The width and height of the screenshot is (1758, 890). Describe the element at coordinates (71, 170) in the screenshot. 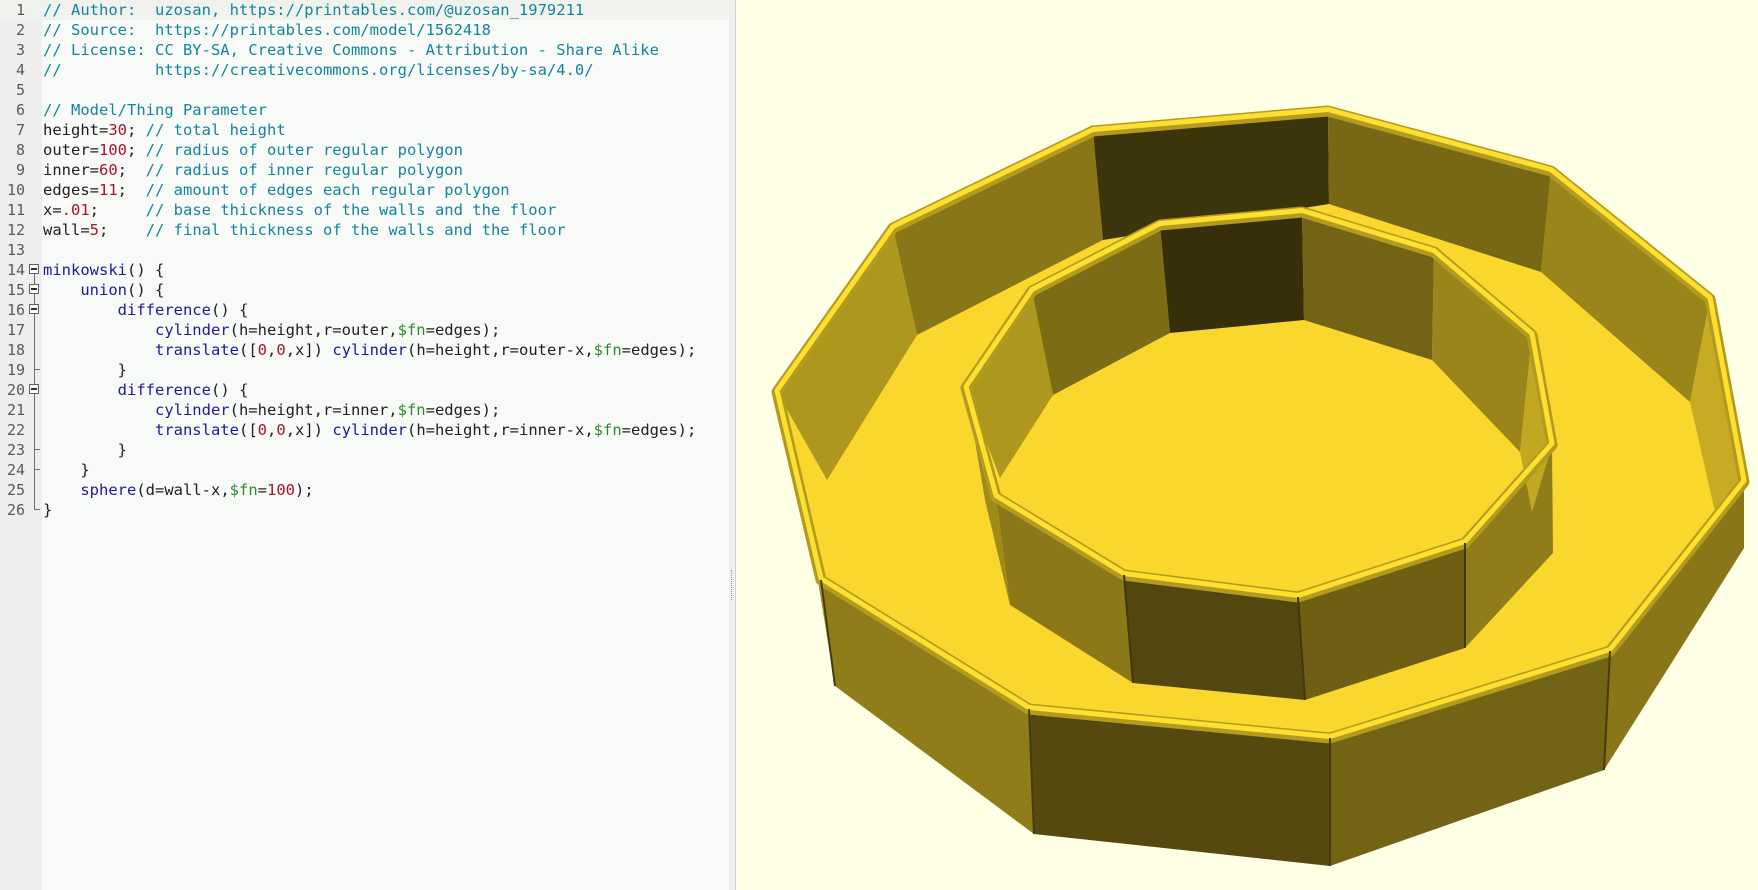

I see `code-token: inner=` at that location.